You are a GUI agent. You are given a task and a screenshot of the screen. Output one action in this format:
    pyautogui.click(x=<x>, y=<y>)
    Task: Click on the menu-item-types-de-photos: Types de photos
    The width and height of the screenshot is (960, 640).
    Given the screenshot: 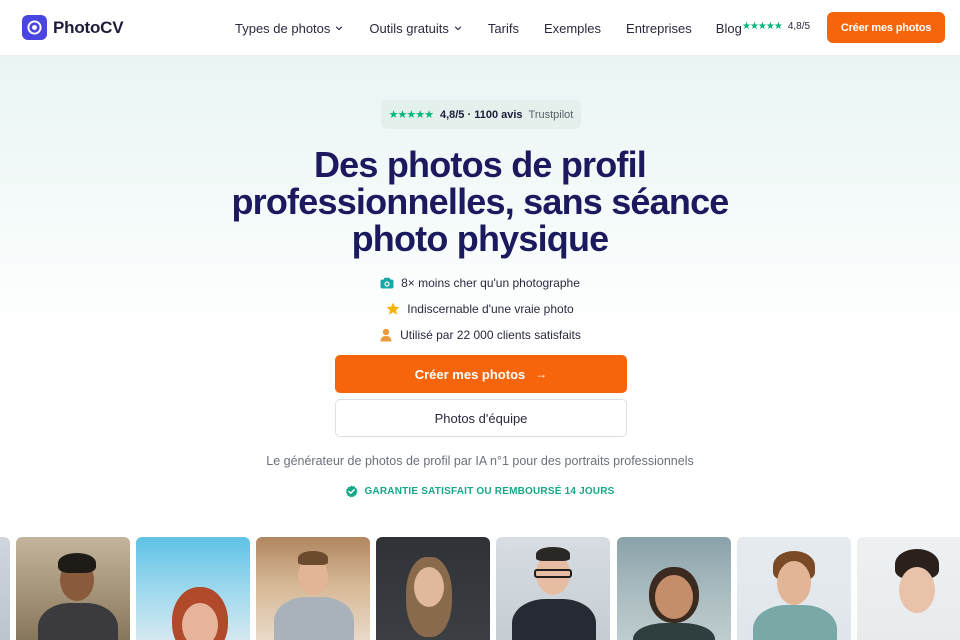 What is the action you would take?
    pyautogui.click(x=289, y=28)
    